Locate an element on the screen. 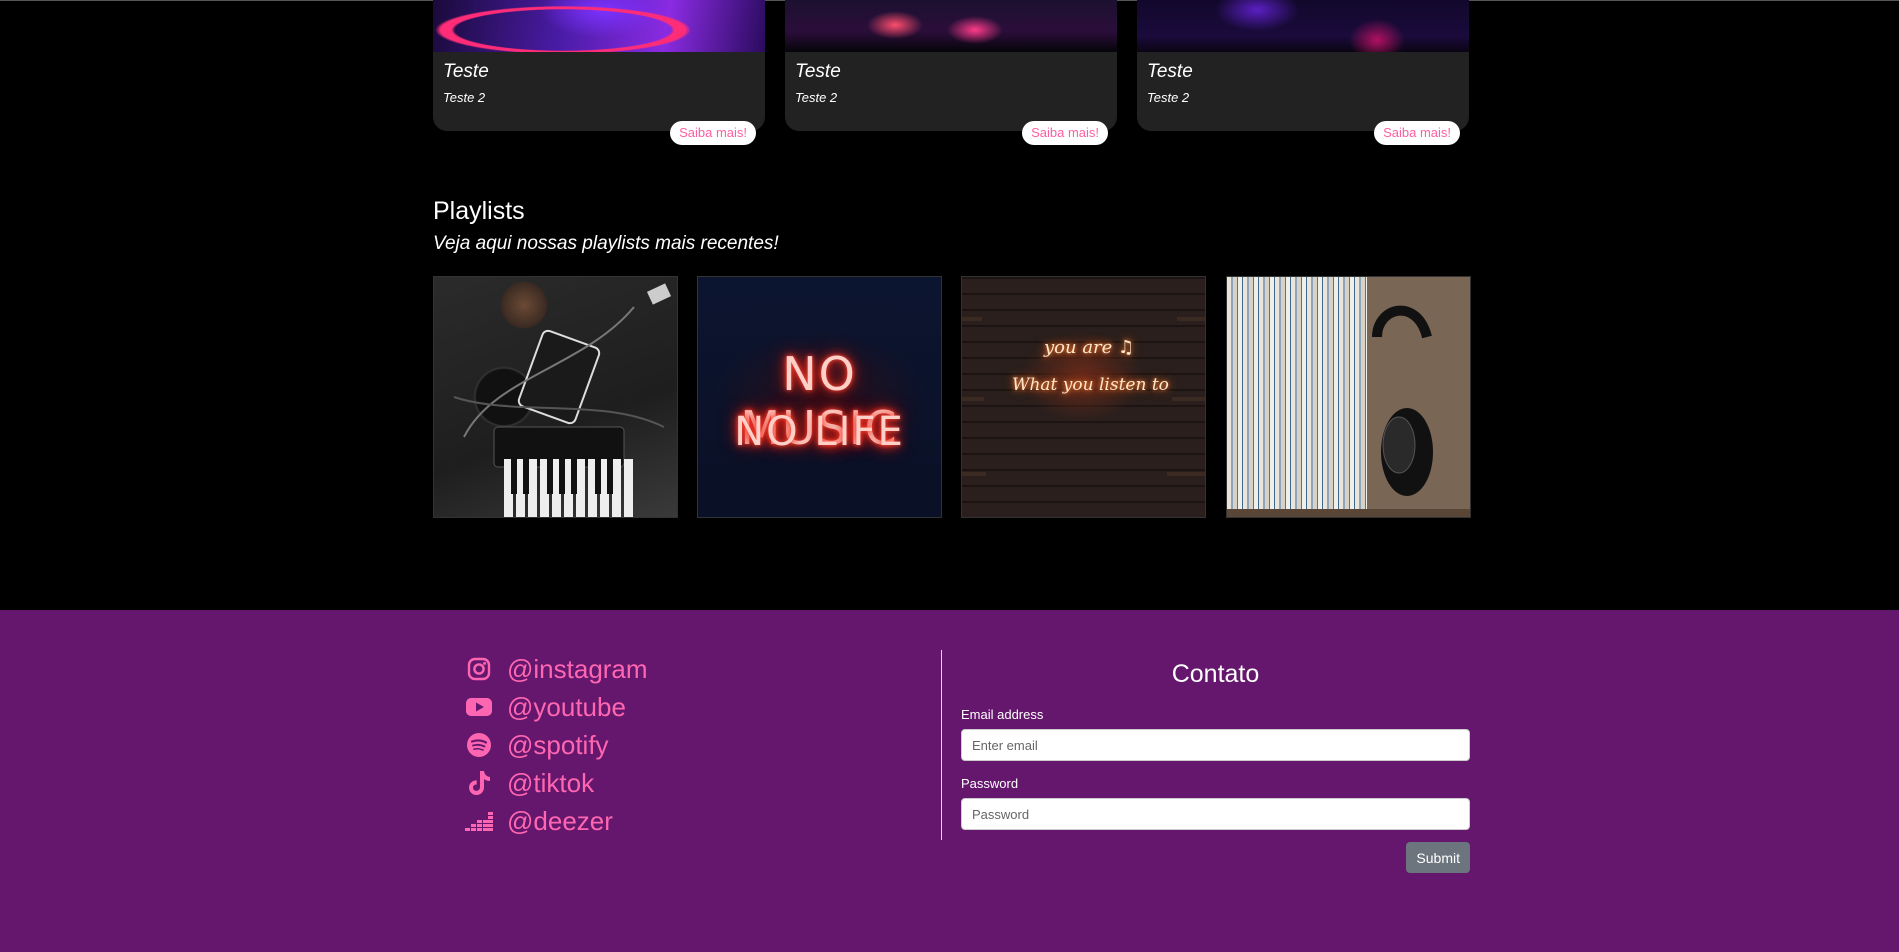 This screenshot has height=952, width=1899. social-link-instagram: @instagram is located at coordinates (556, 669).